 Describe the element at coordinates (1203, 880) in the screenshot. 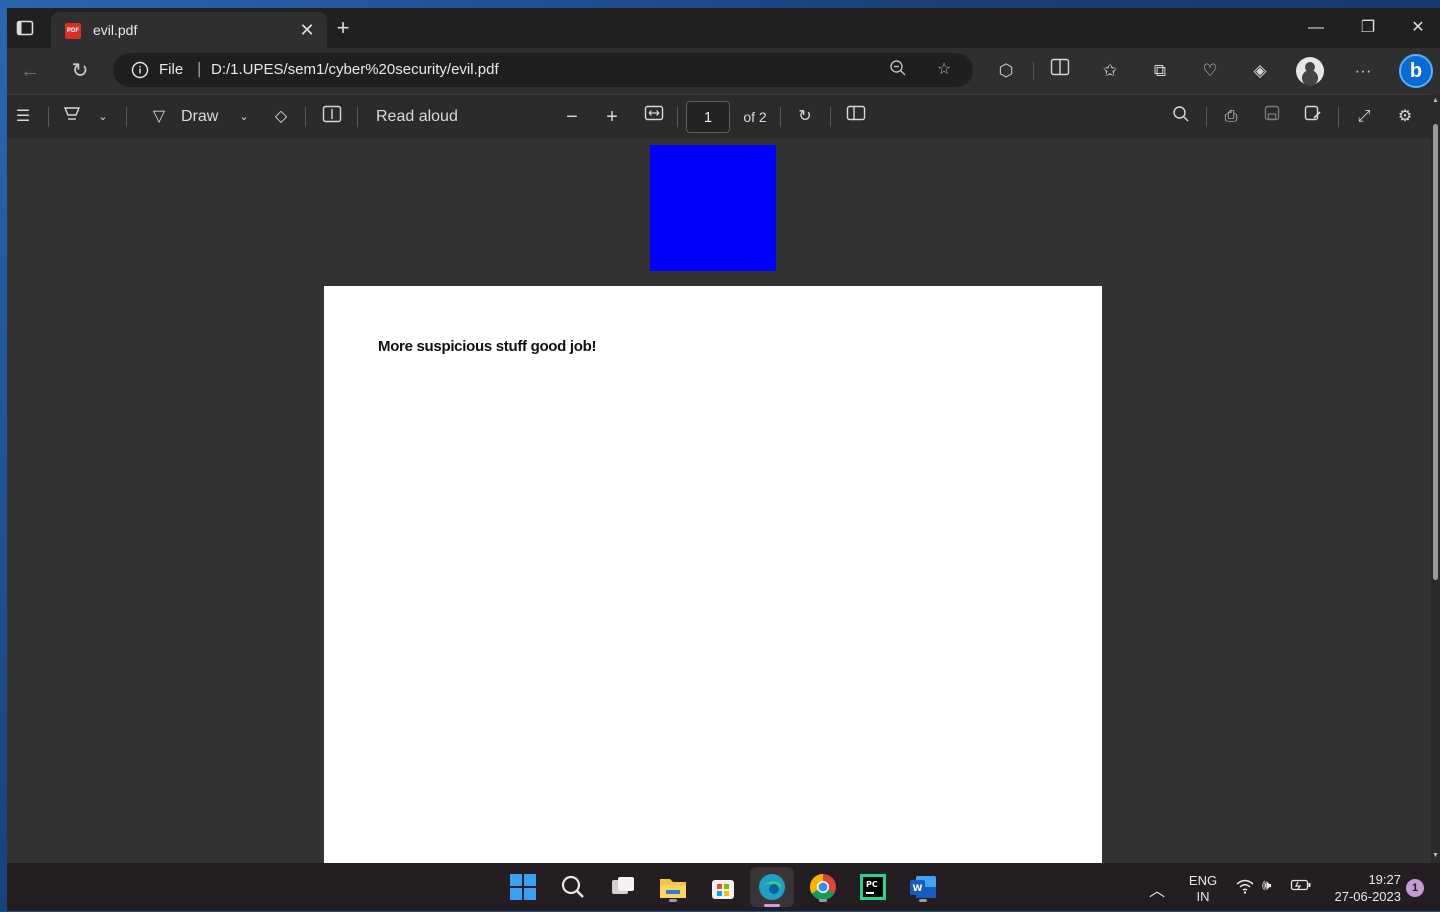

I see `language-label: ENG` at that location.